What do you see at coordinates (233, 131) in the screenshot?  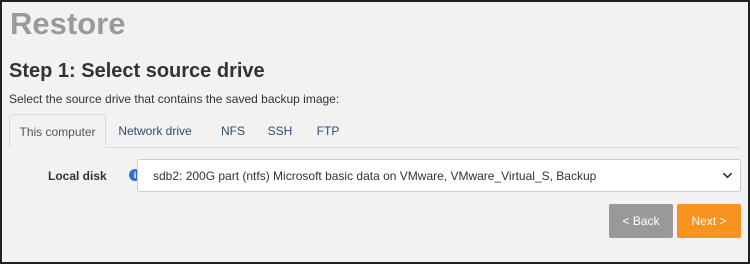 I see `tab-nfs: NFS` at bounding box center [233, 131].